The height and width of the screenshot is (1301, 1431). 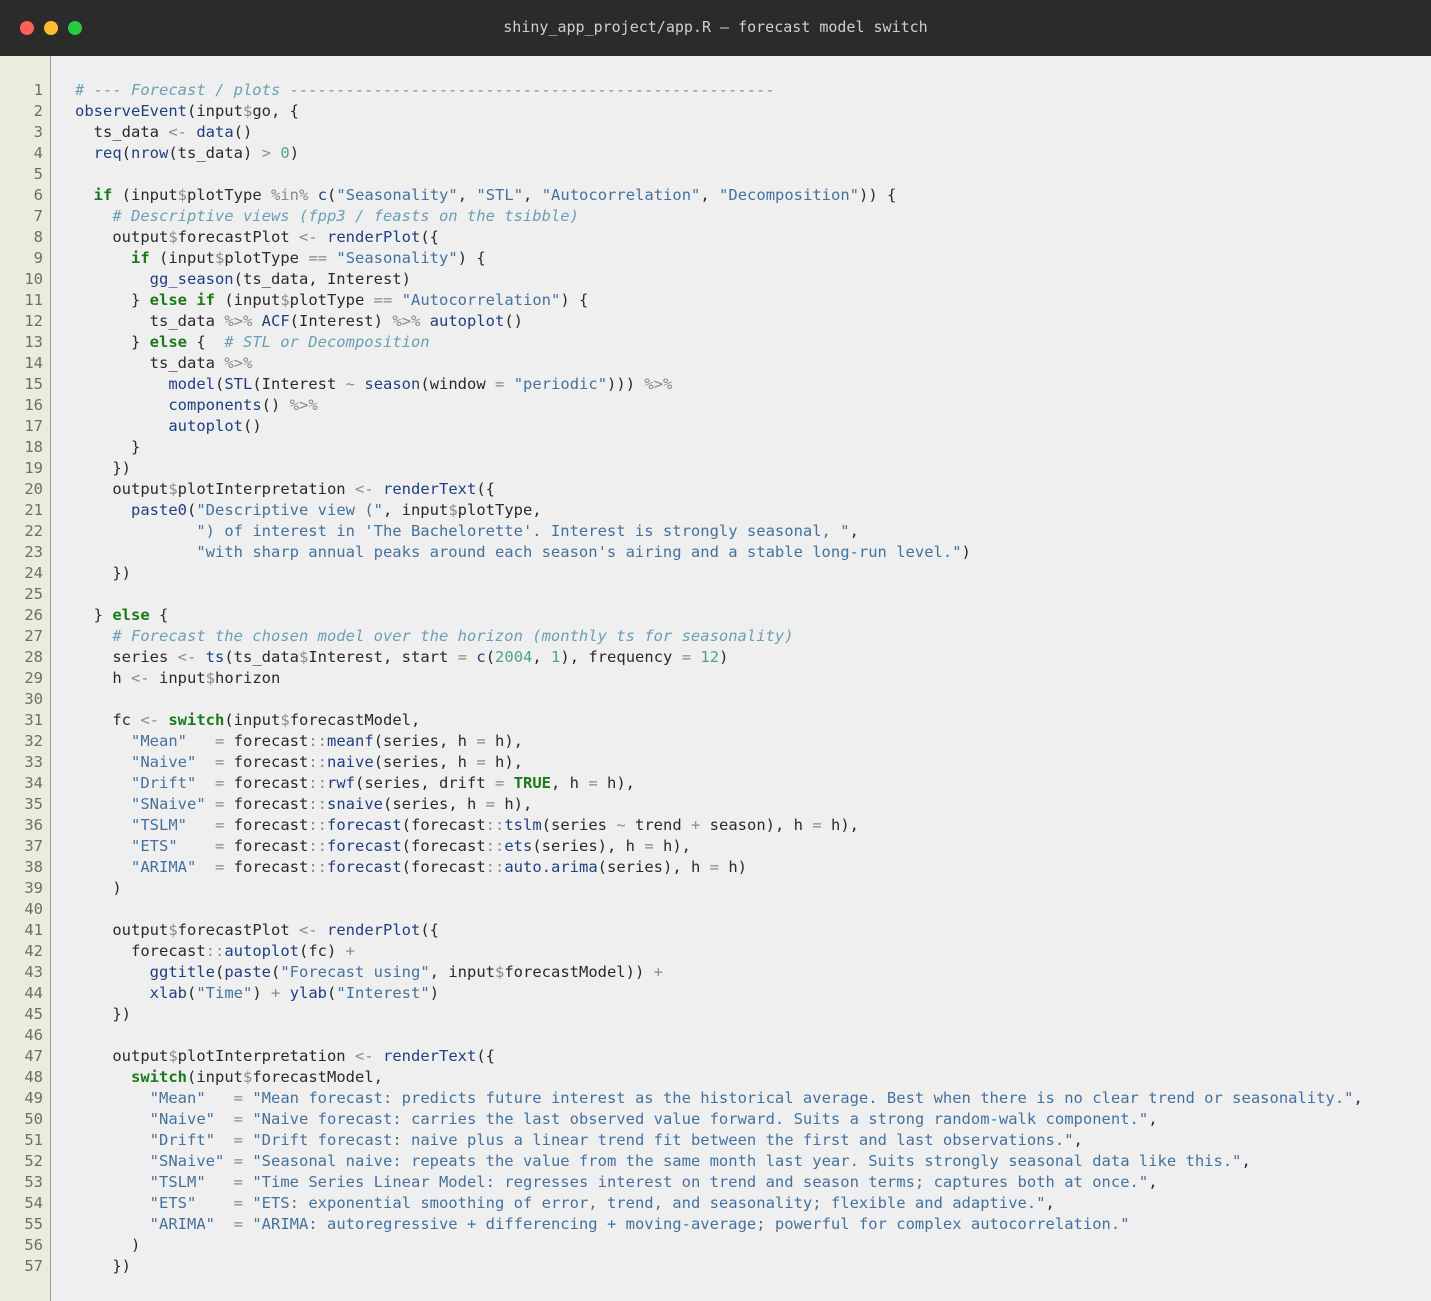 I want to click on text-token: (ts_data, Interest), so click(x=322, y=279).